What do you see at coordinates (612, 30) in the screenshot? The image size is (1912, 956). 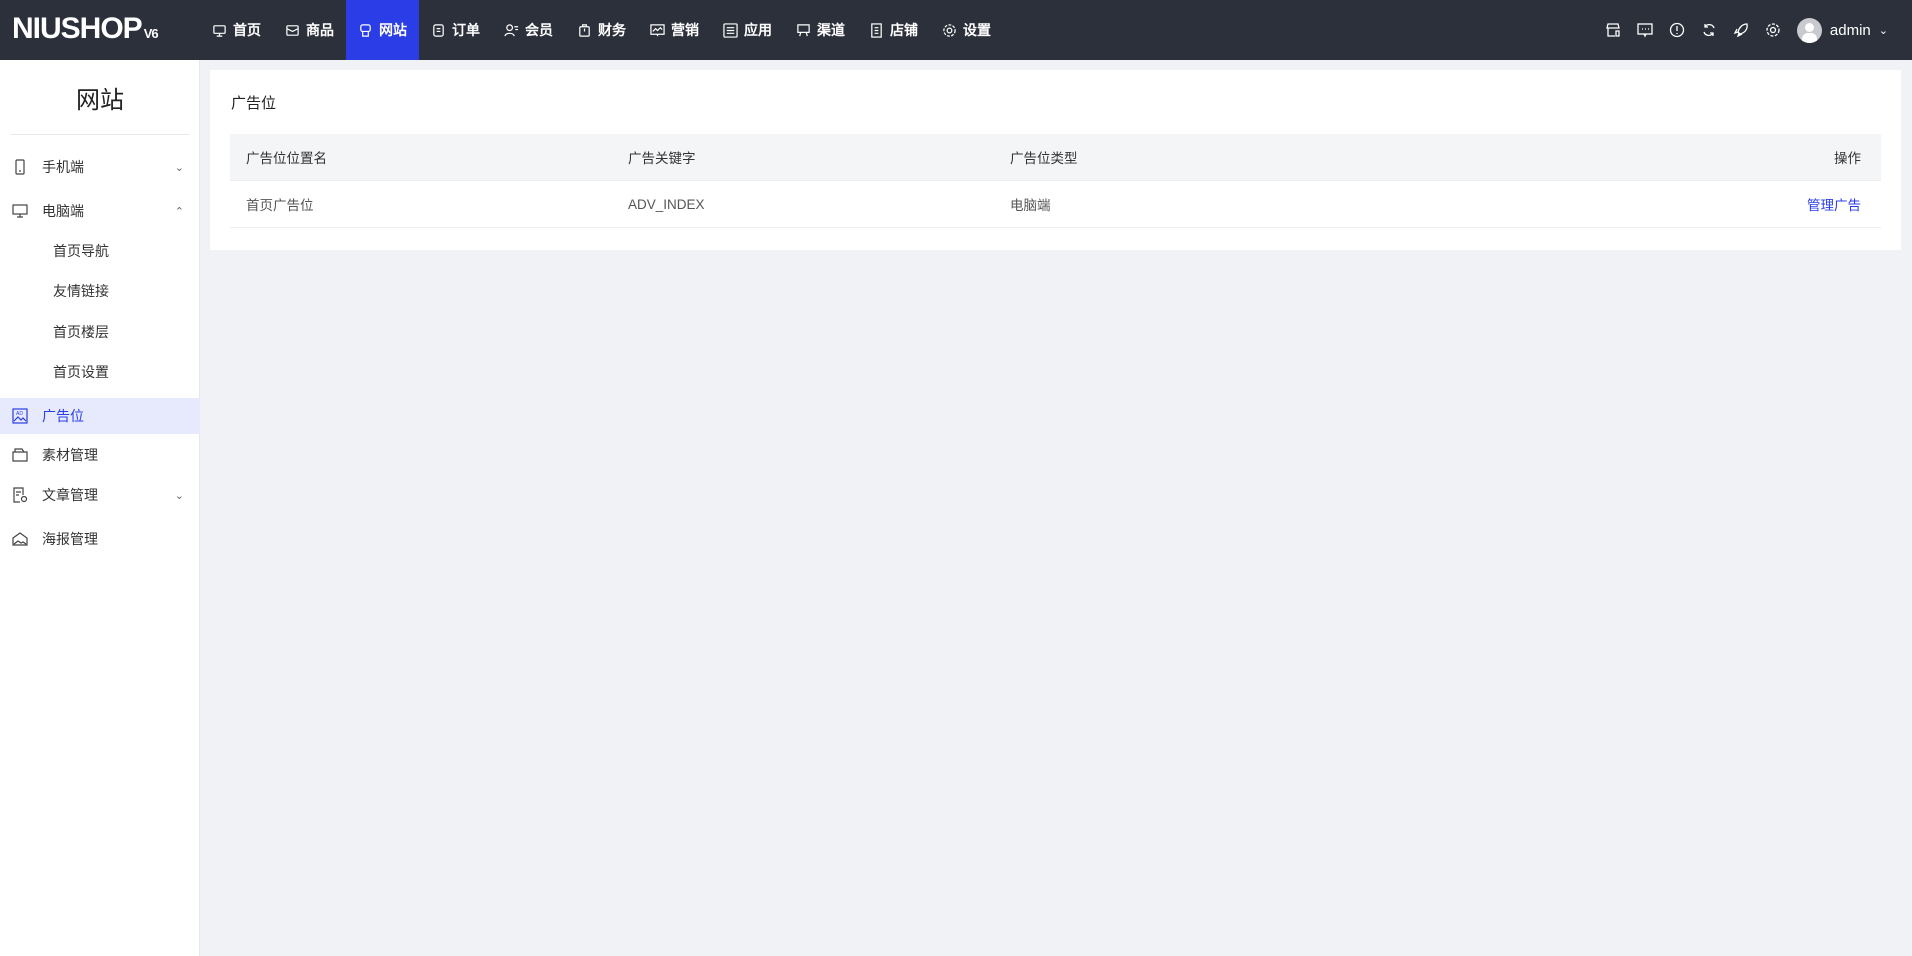 I see `nav-label: 财务` at bounding box center [612, 30].